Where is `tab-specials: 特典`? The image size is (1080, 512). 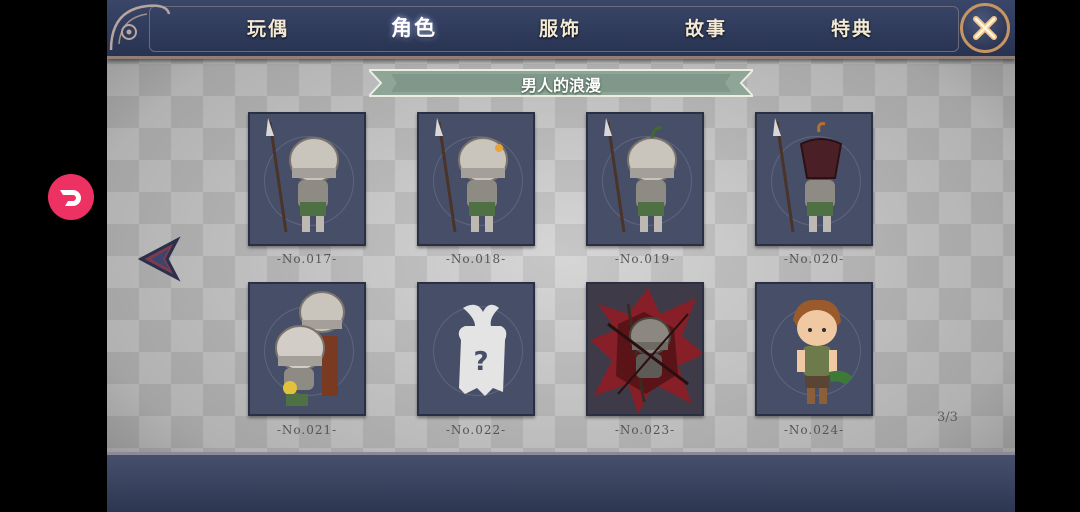
tab-specials: 特典 is located at coordinates (852, 27).